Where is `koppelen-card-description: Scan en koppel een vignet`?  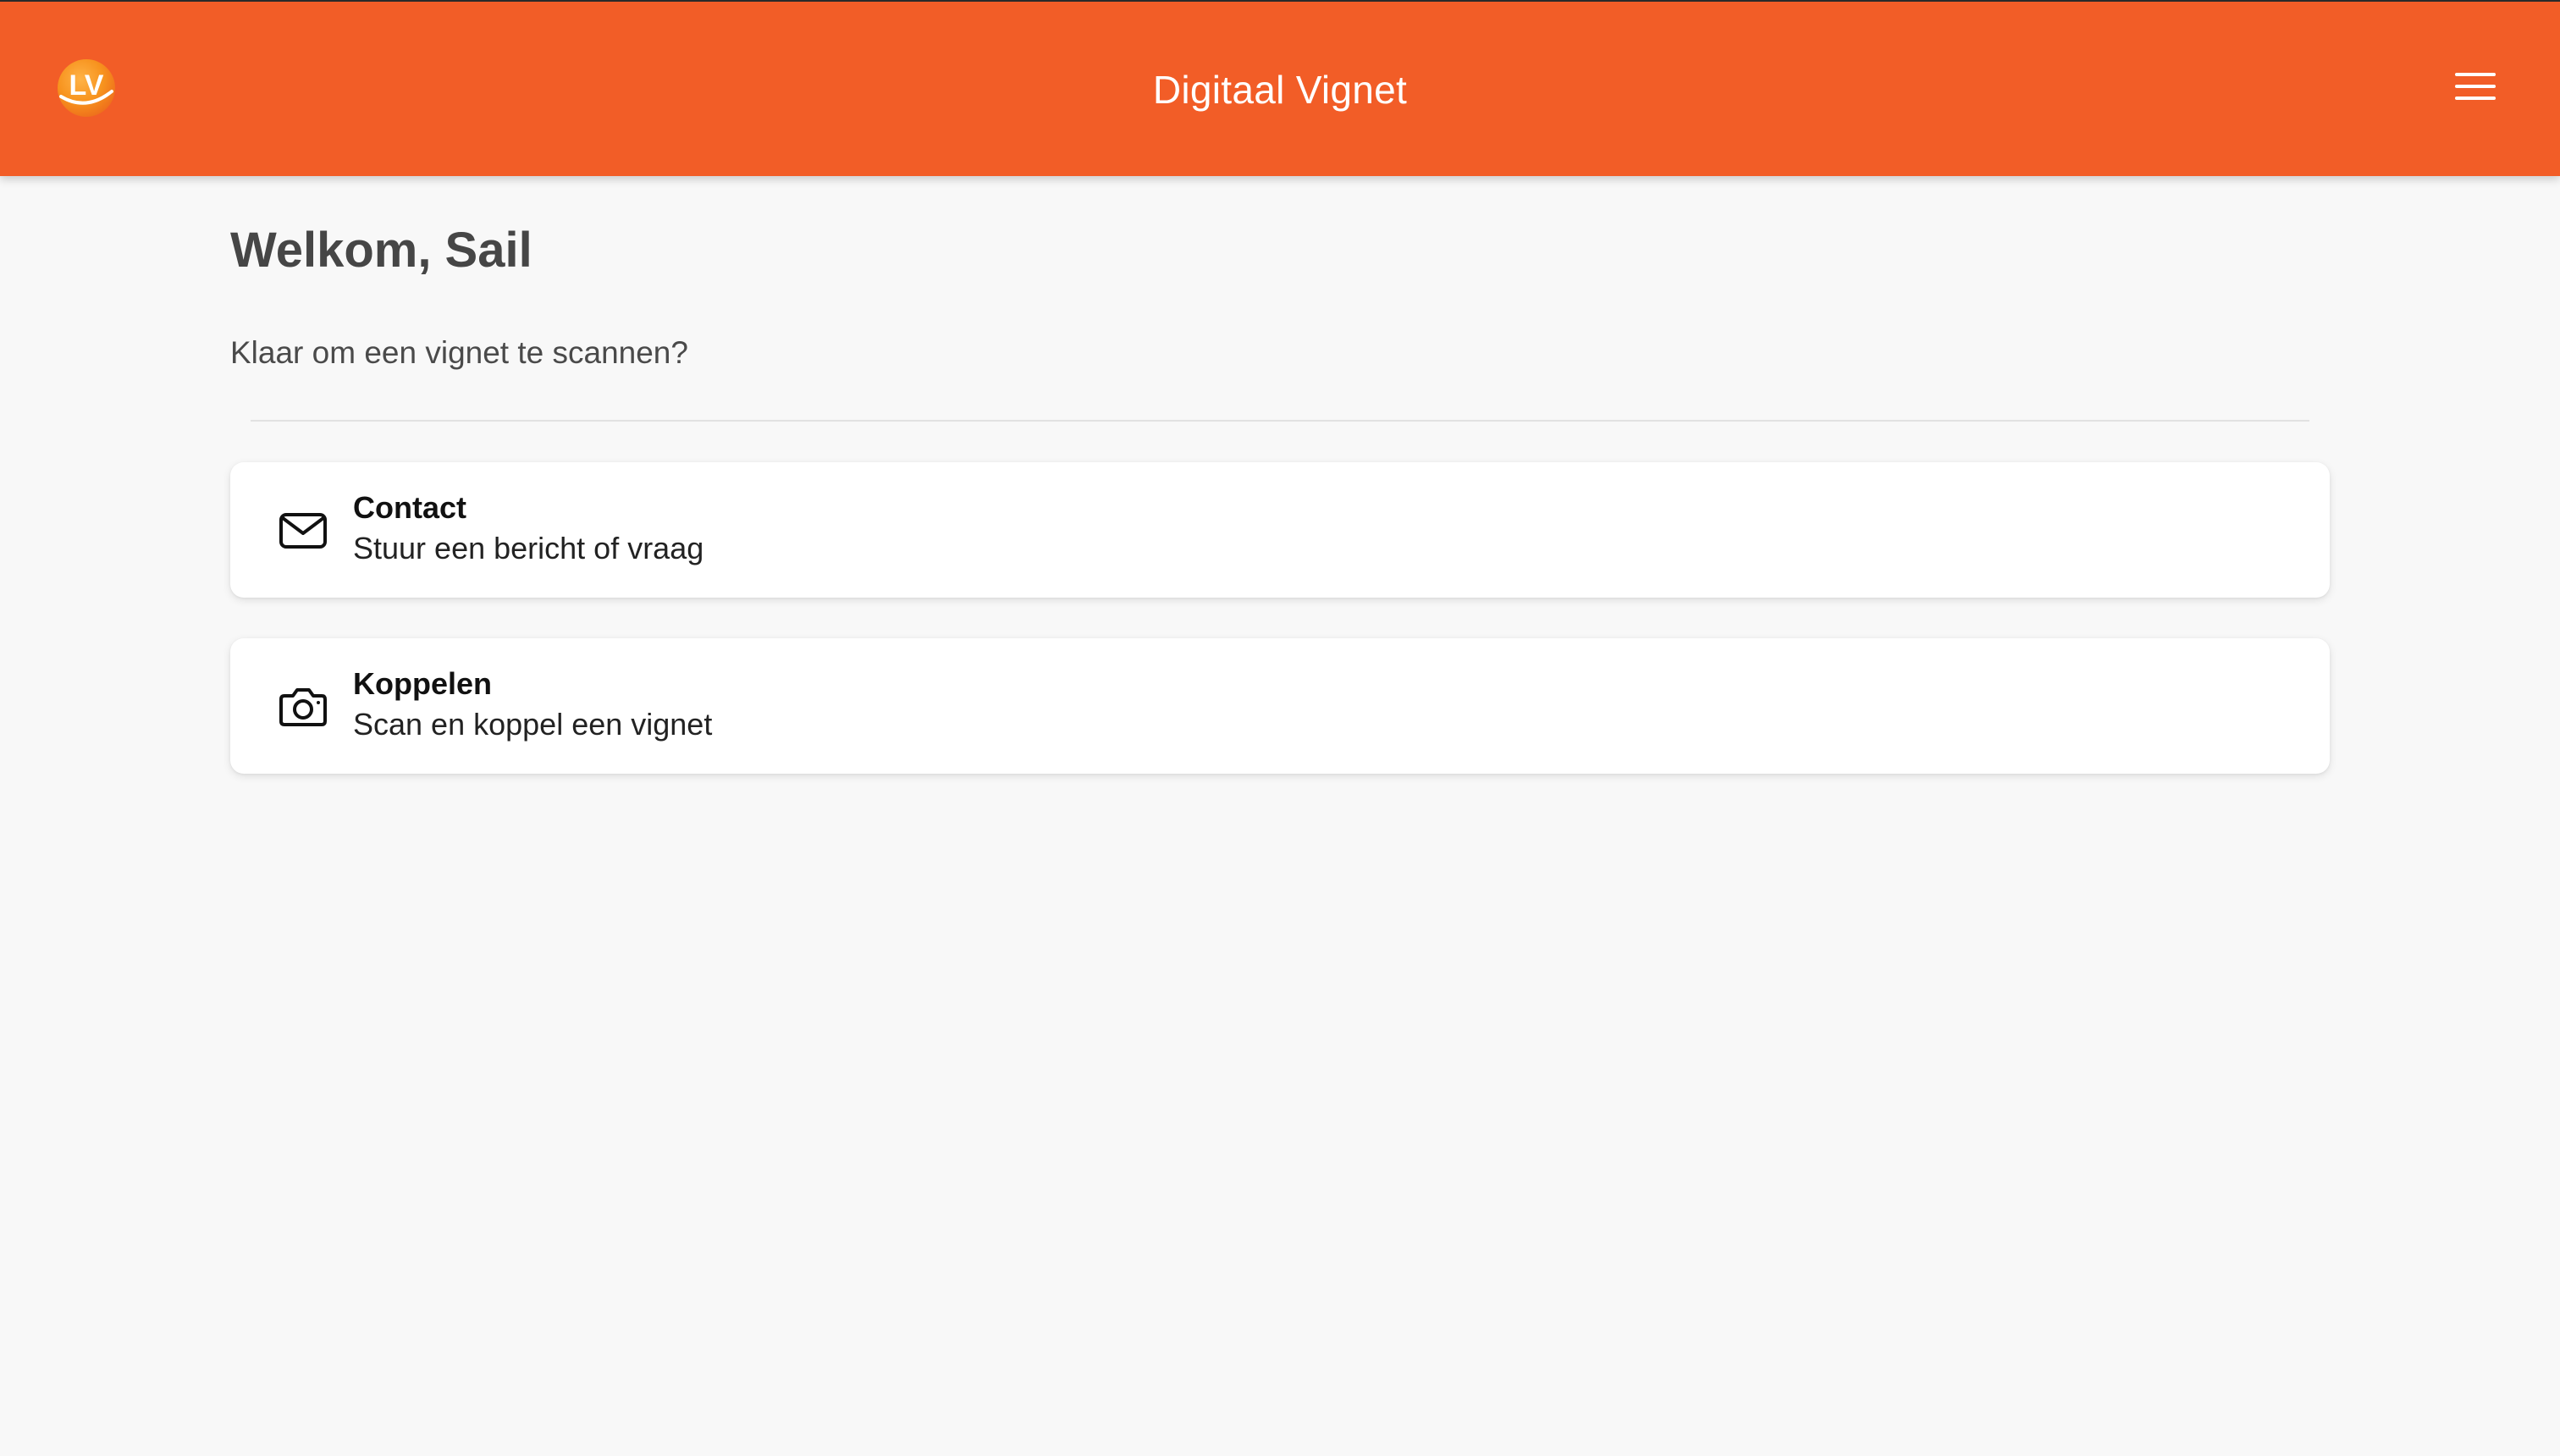
koppelen-card-description: Scan en koppel een vignet is located at coordinates (533, 724).